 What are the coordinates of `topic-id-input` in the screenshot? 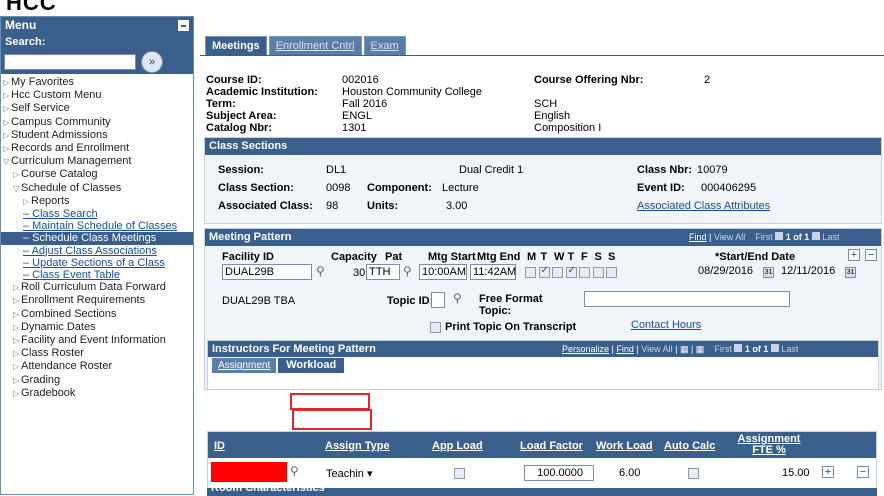 It's located at (438, 300).